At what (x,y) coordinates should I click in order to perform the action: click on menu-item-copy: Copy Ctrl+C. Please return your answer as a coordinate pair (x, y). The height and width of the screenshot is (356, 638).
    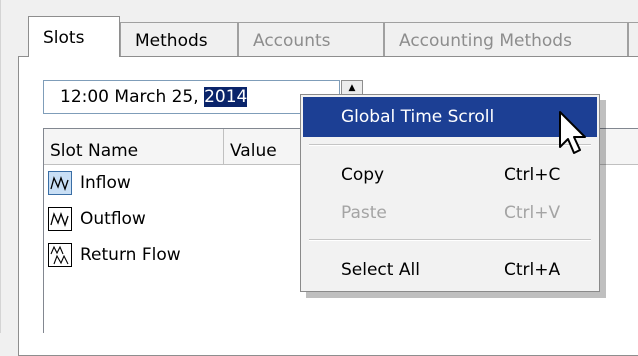
    Looking at the image, I should click on (450, 175).